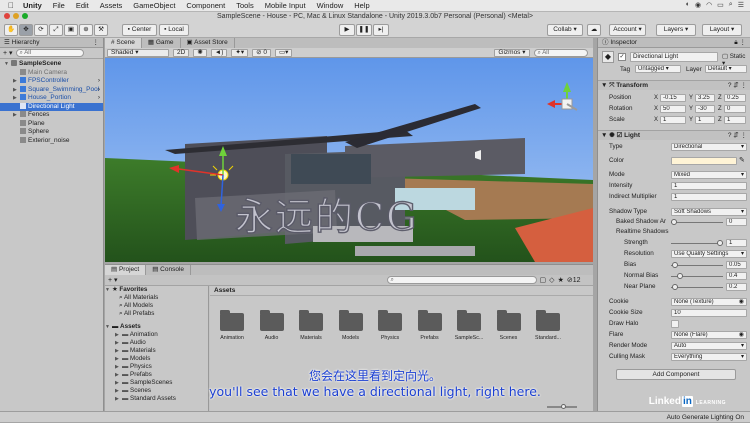 The width and height of the screenshot is (750, 423). Describe the element at coordinates (71, 30) in the screenshot. I see `rect-tool-button: ▣` at that location.